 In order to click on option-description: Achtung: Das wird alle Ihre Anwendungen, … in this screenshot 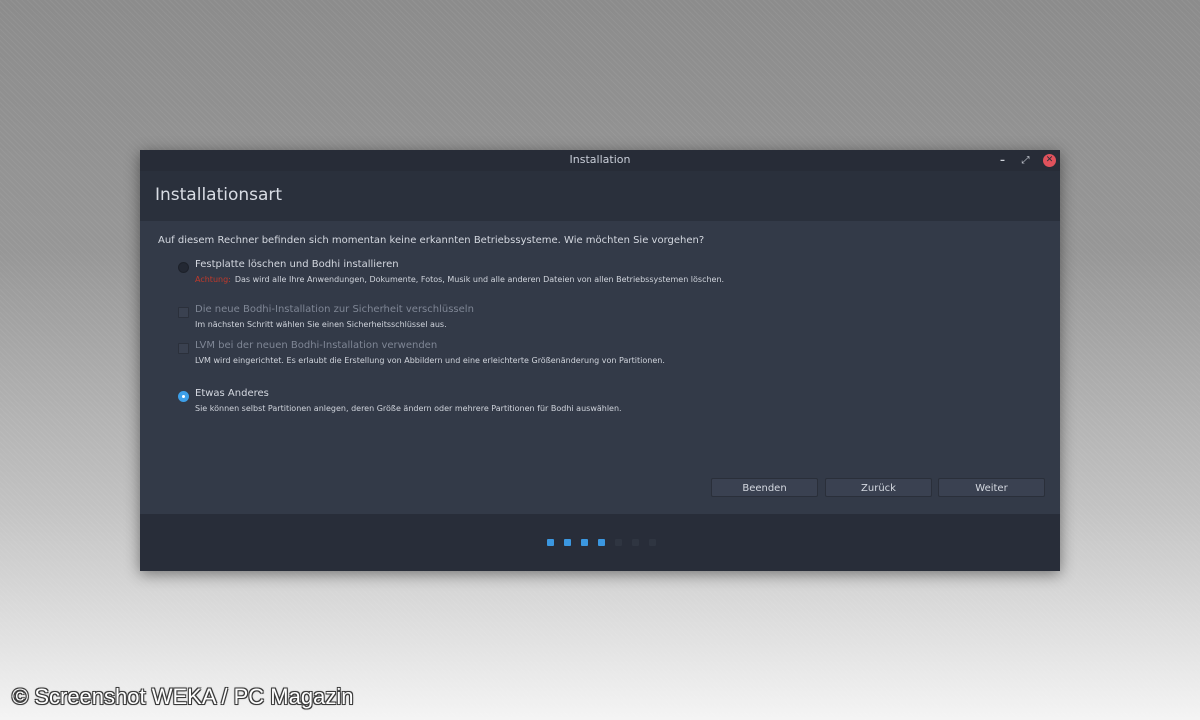, I will do `click(459, 279)`.